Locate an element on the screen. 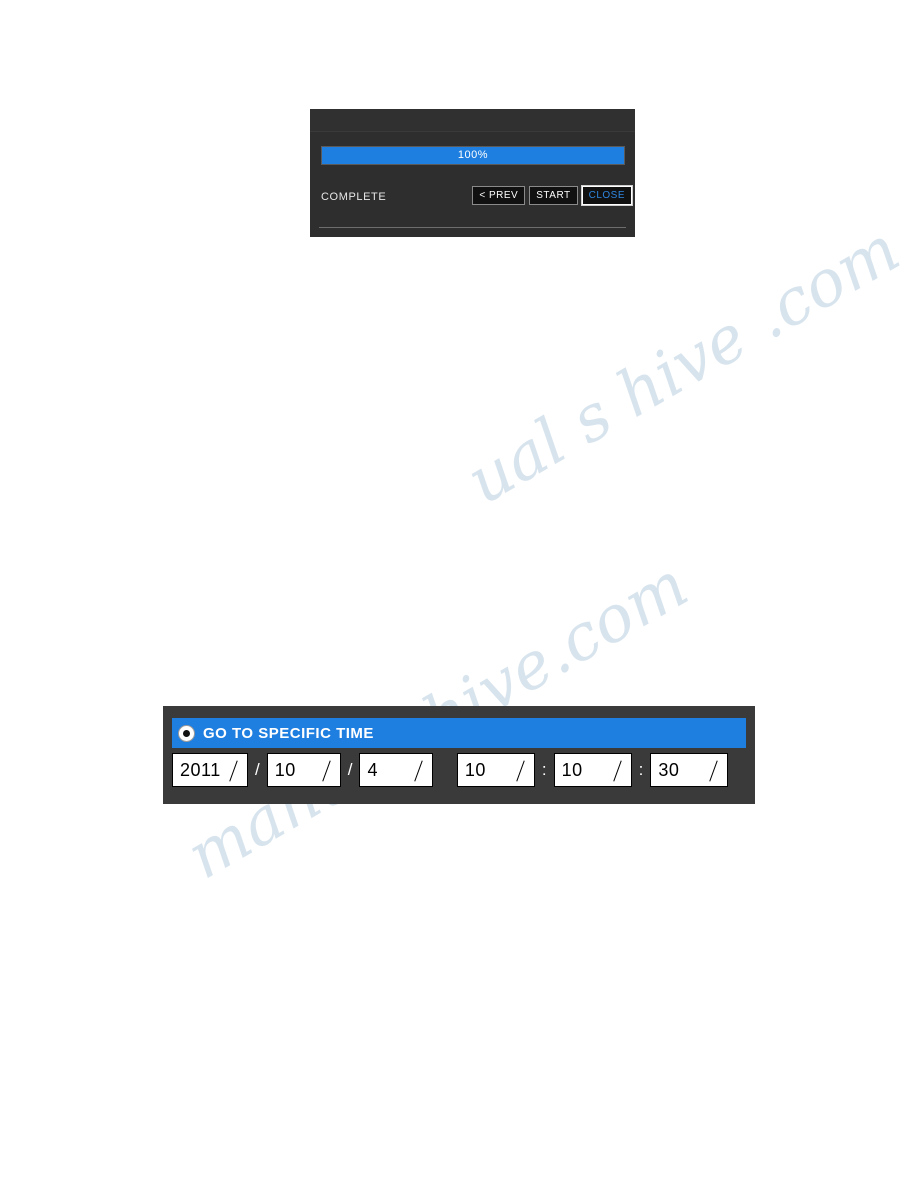 This screenshot has width=918, height=1188. year-stepper: 2011 is located at coordinates (210, 770).